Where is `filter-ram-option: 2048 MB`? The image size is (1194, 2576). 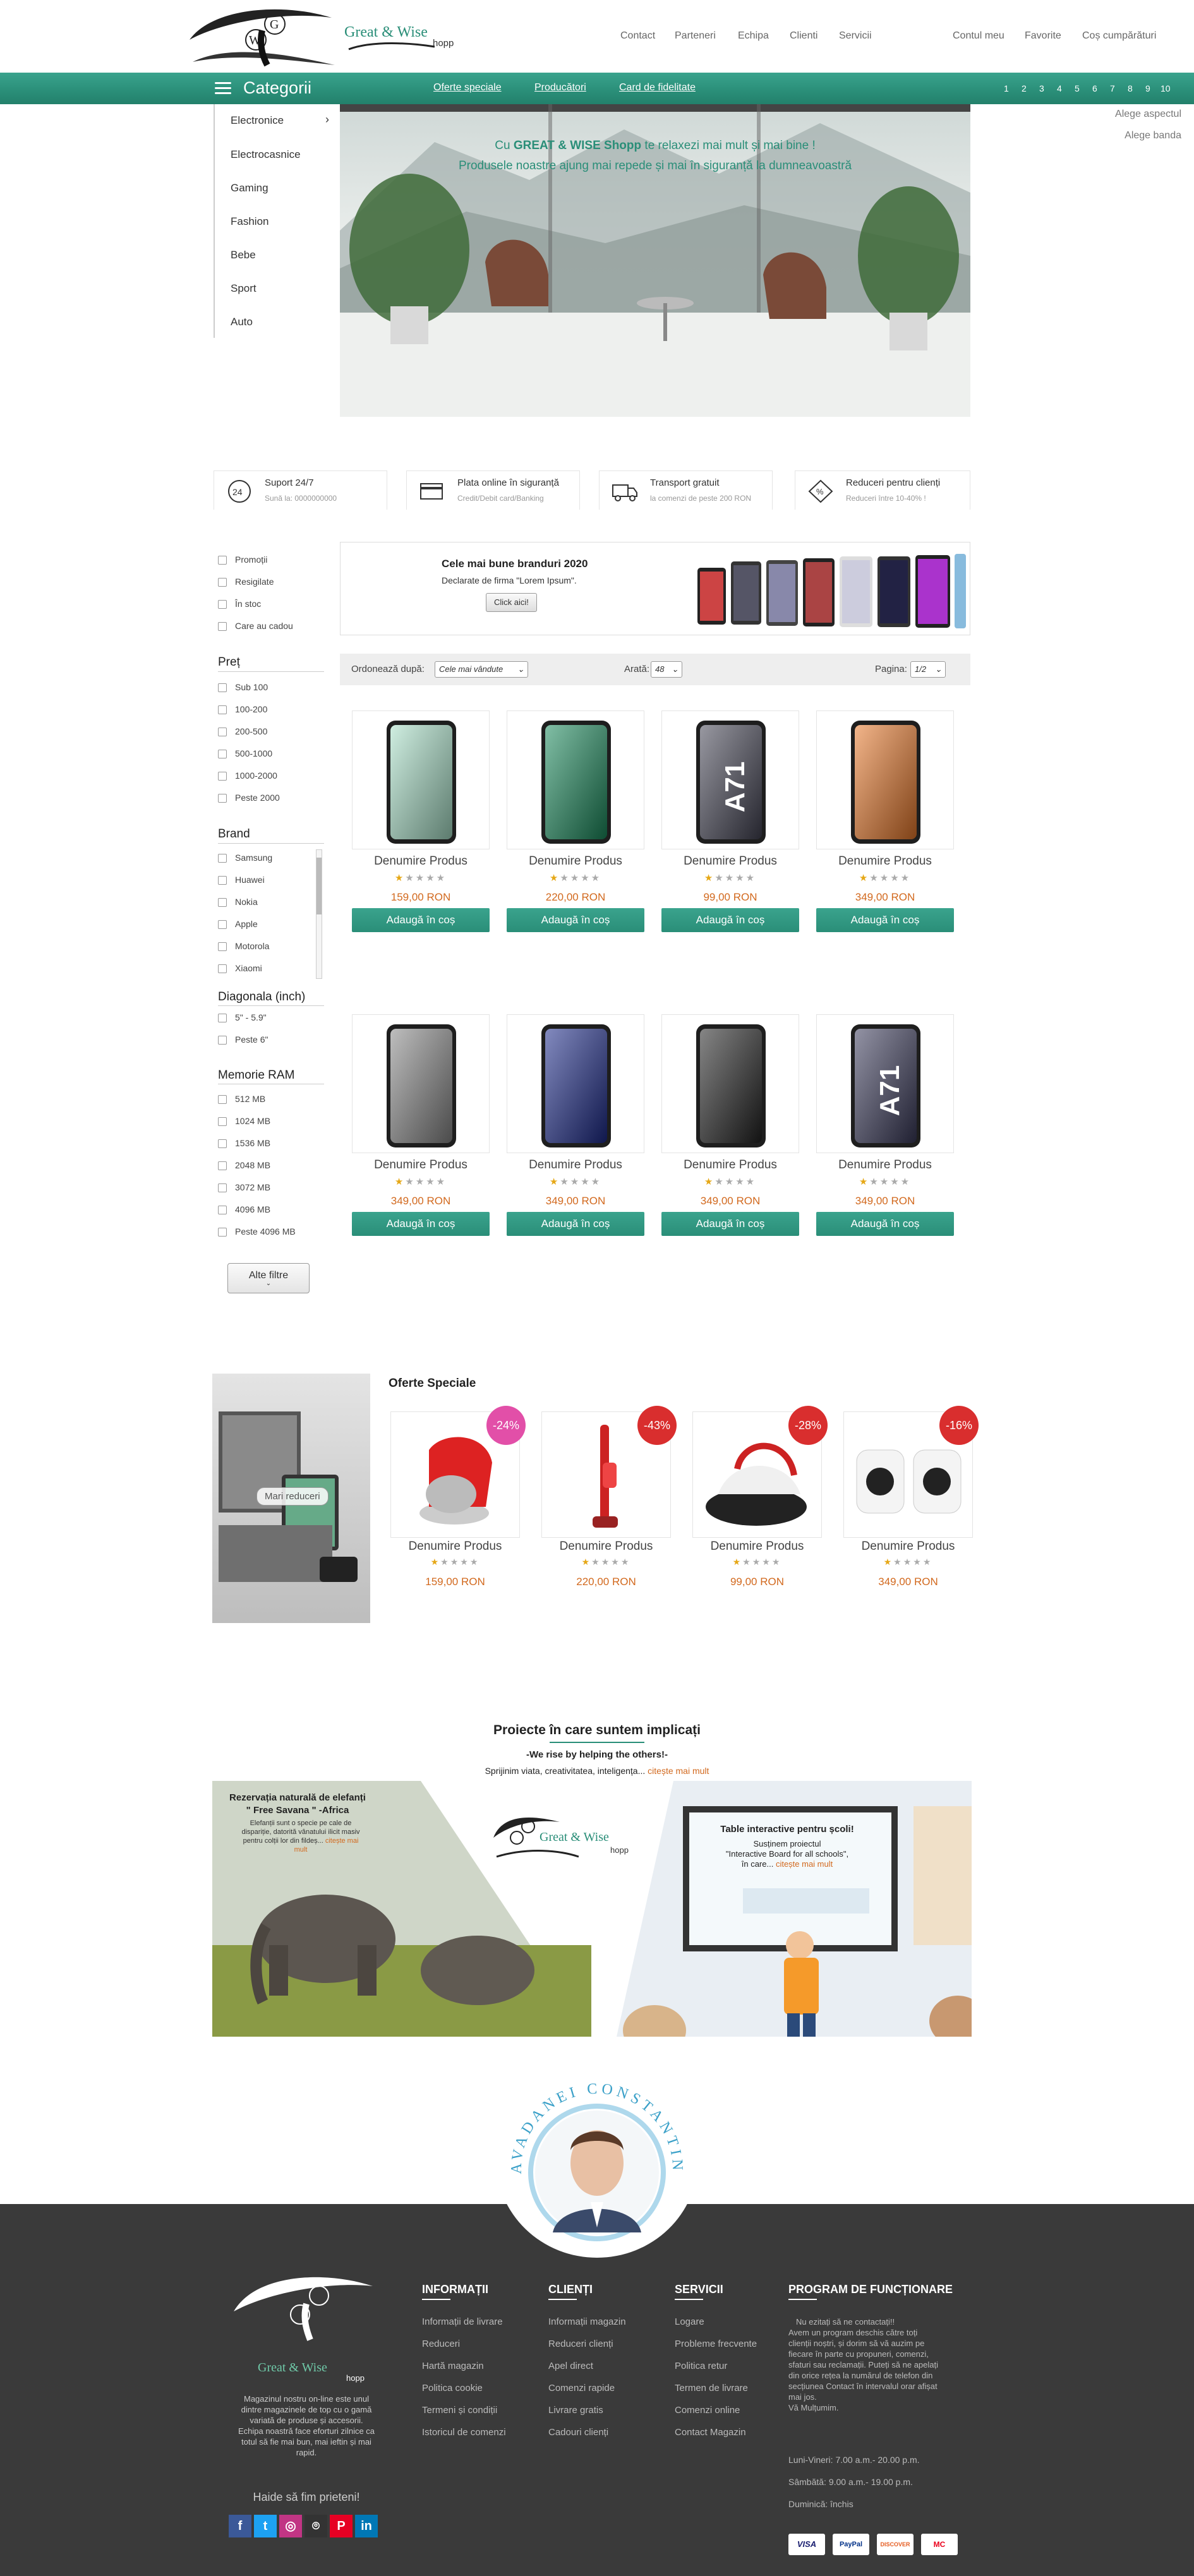 filter-ram-option: 2048 MB is located at coordinates (244, 1165).